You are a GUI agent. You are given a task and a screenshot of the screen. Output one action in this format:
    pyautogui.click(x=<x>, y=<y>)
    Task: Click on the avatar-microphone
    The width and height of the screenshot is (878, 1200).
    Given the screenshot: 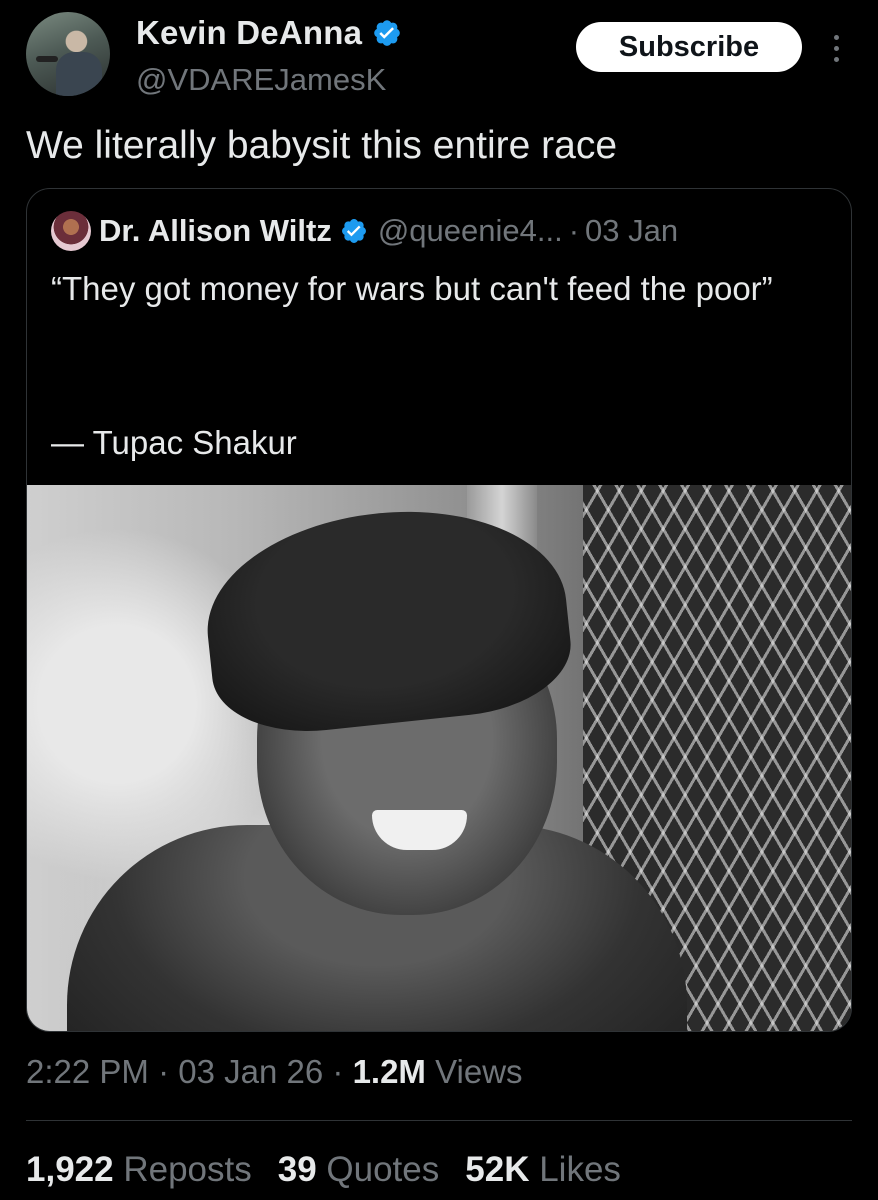 What is the action you would take?
    pyautogui.click(x=47, y=59)
    